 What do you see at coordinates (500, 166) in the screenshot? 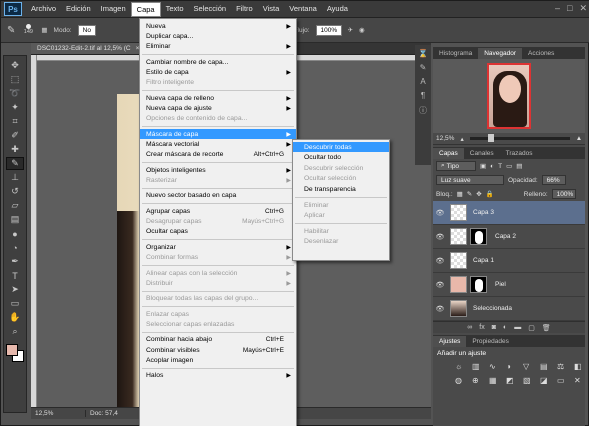
I see `filter-text-icon: T` at bounding box center [500, 166].